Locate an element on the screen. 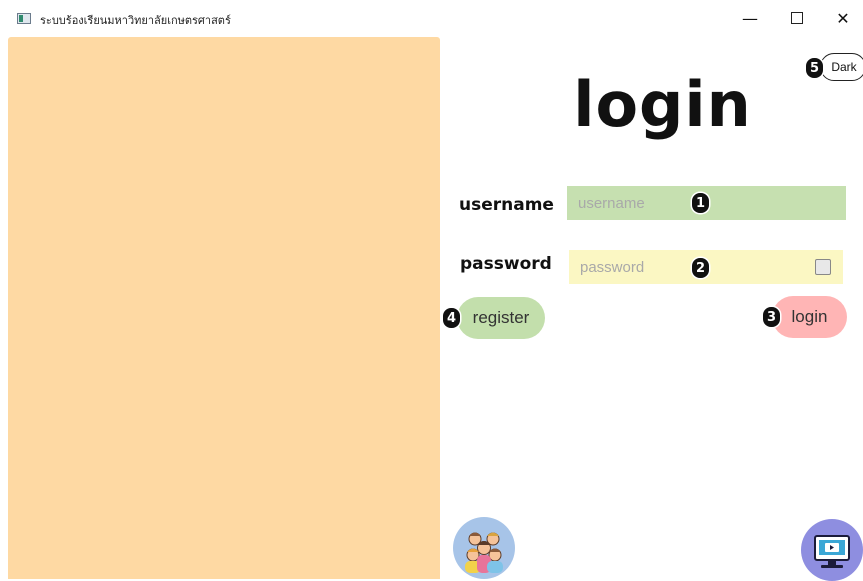  password-label: password is located at coordinates (506, 264).